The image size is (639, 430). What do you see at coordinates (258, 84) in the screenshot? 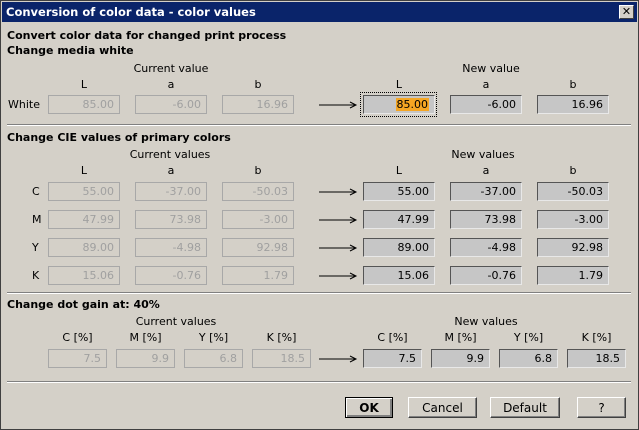
I see `media-white-col-b-current: b` at bounding box center [258, 84].